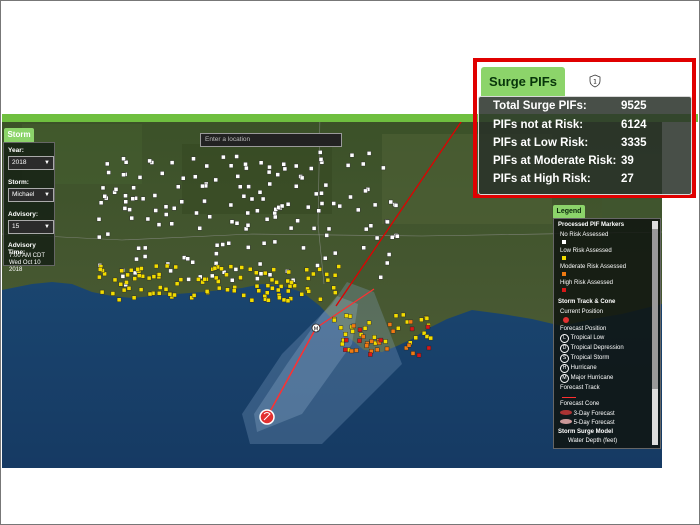 Image resolution: width=700 pixels, height=525 pixels. I want to click on svg-text: M, so click(316, 330).